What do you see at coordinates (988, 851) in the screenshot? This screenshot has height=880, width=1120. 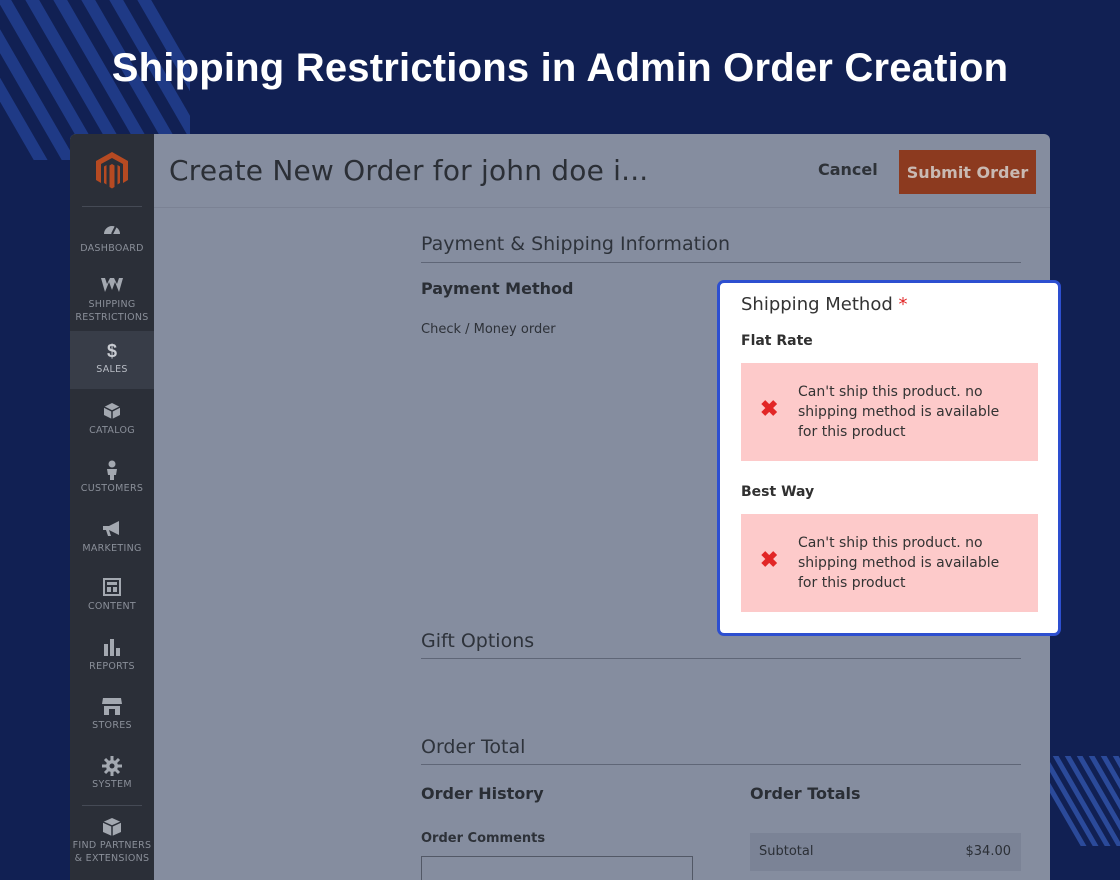 I see `subtotal-value: $34.00` at bounding box center [988, 851].